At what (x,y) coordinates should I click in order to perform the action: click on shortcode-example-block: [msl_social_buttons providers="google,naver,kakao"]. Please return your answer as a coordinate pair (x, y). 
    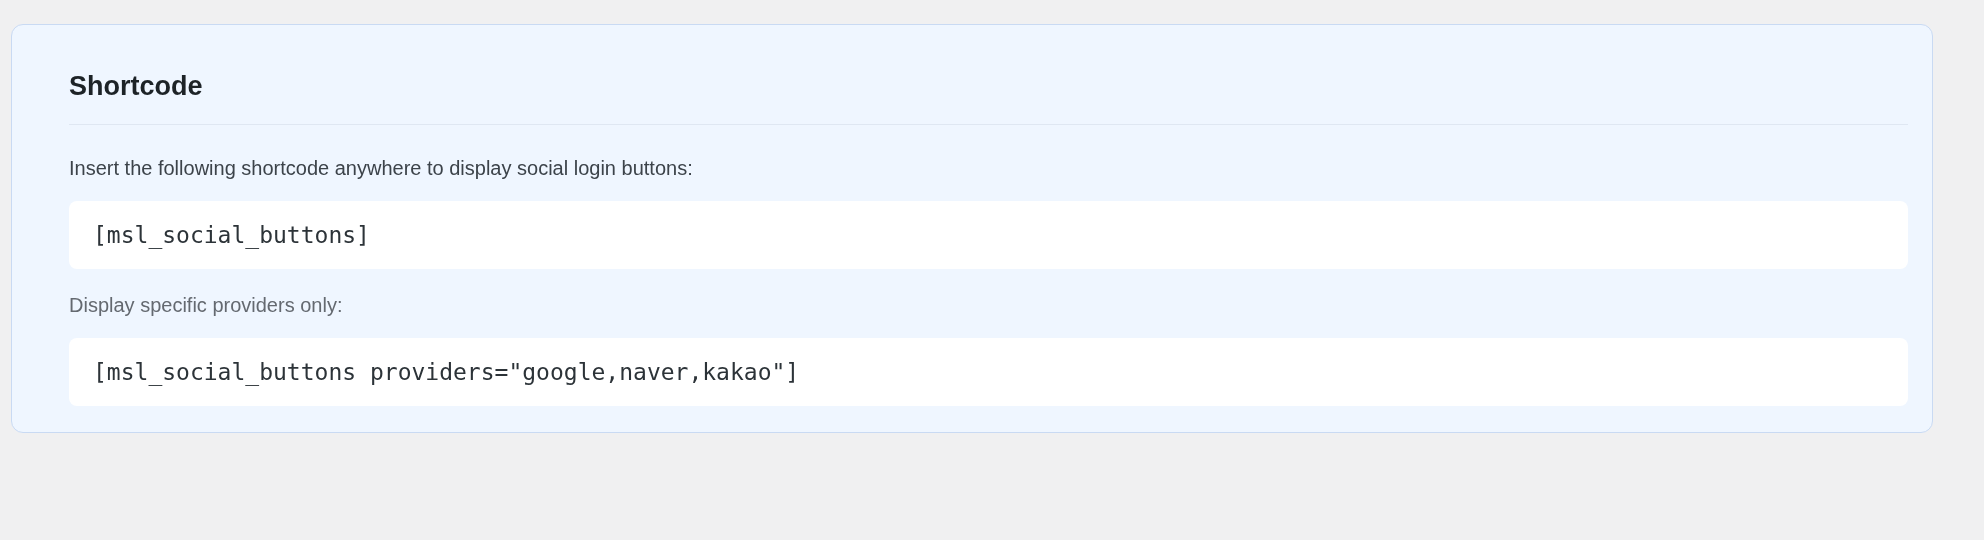
    Looking at the image, I should click on (988, 372).